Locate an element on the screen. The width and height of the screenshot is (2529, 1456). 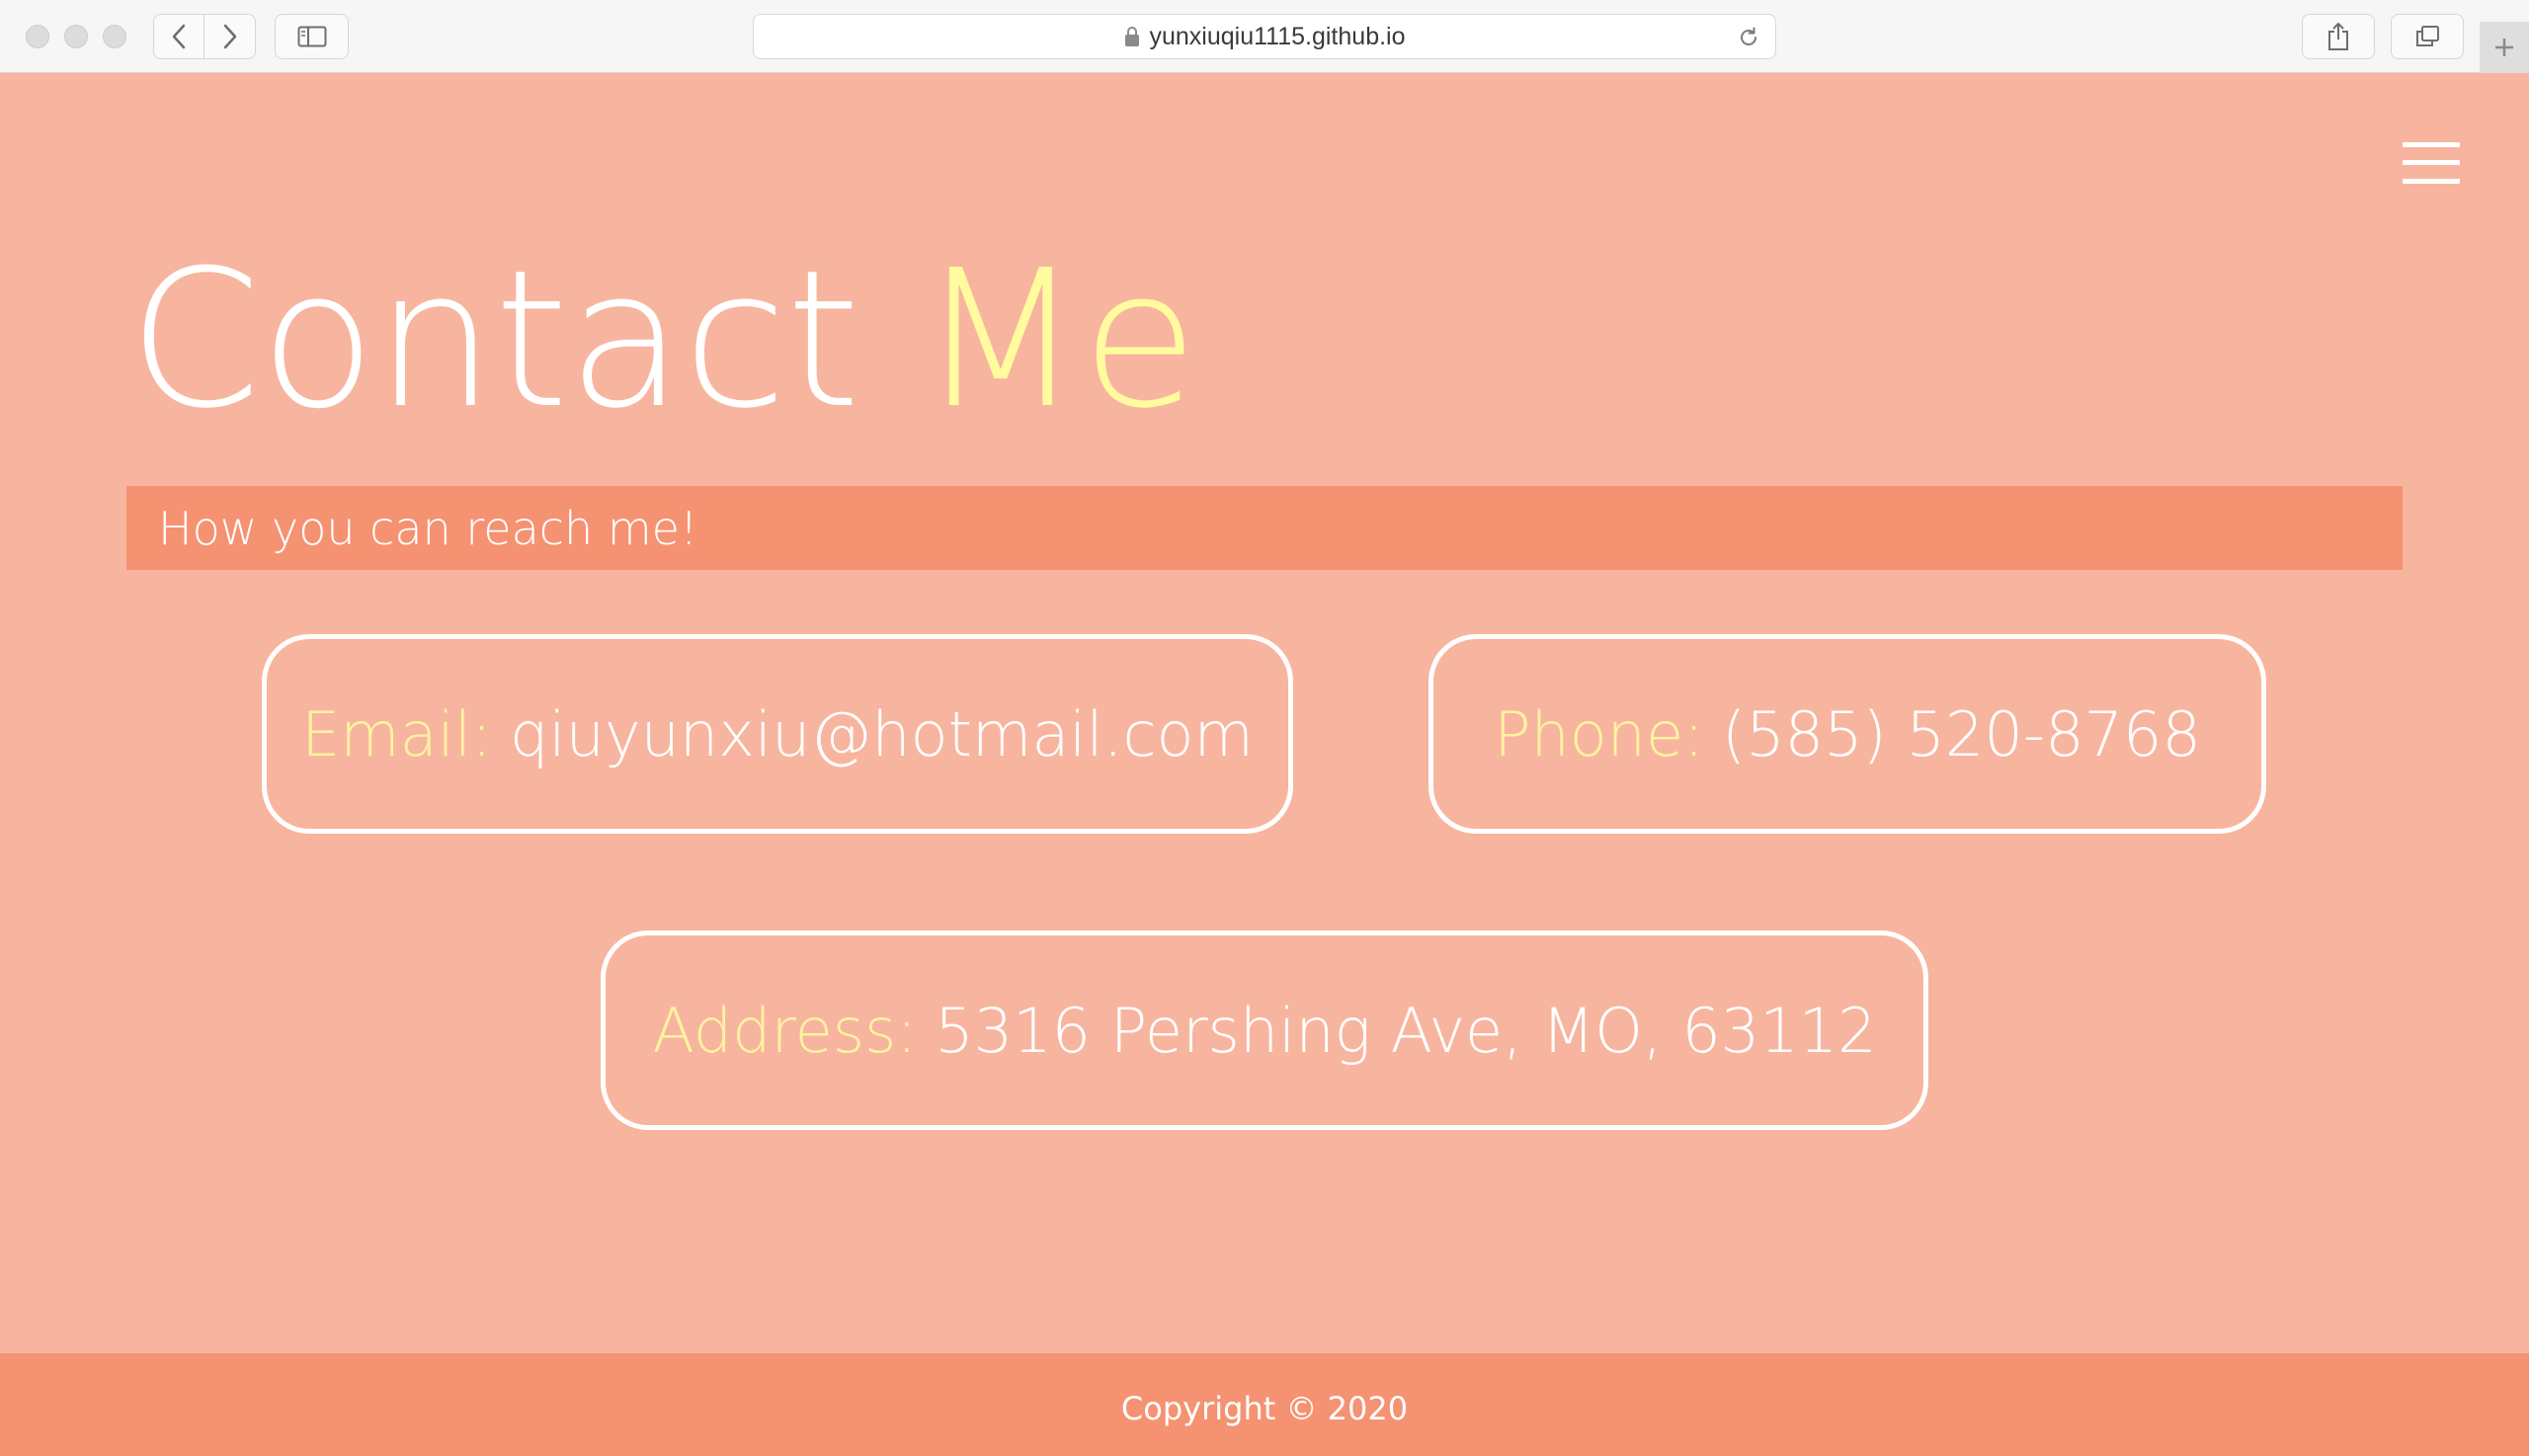
reload-icon is located at coordinates (1748, 36).